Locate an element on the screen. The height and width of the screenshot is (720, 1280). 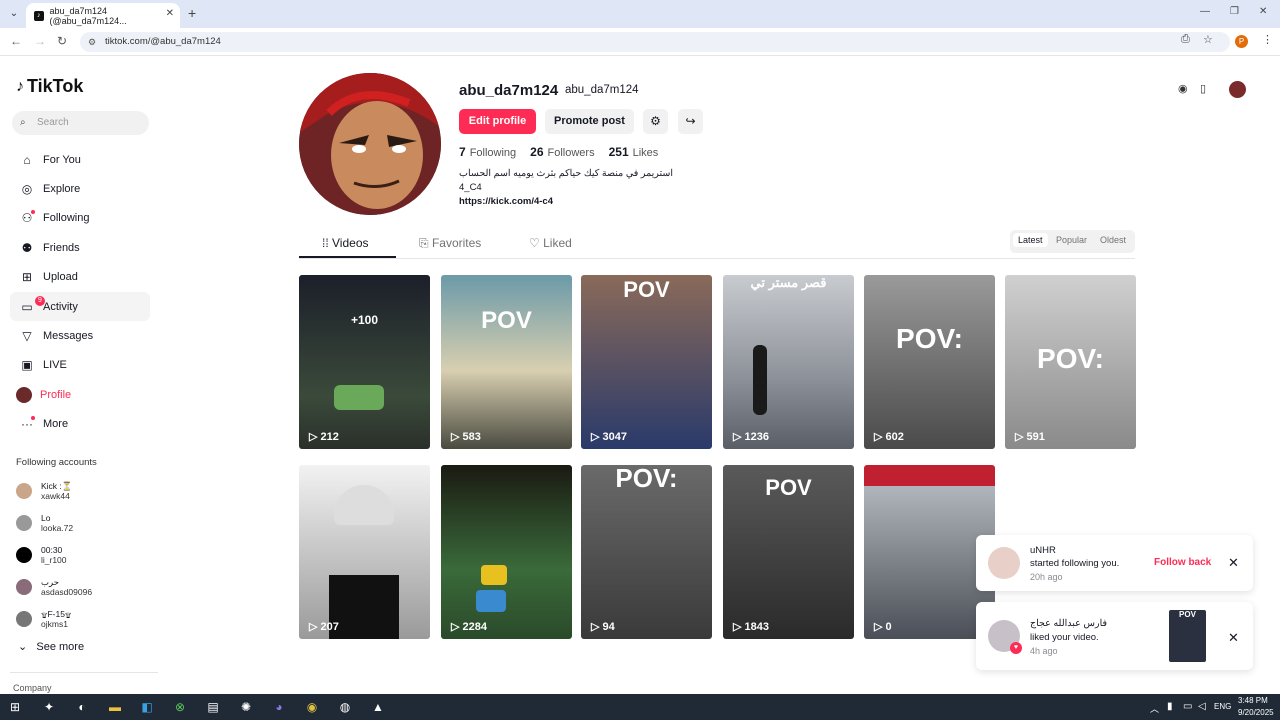
minimize-icon: — is located at coordinates (1205, 11).